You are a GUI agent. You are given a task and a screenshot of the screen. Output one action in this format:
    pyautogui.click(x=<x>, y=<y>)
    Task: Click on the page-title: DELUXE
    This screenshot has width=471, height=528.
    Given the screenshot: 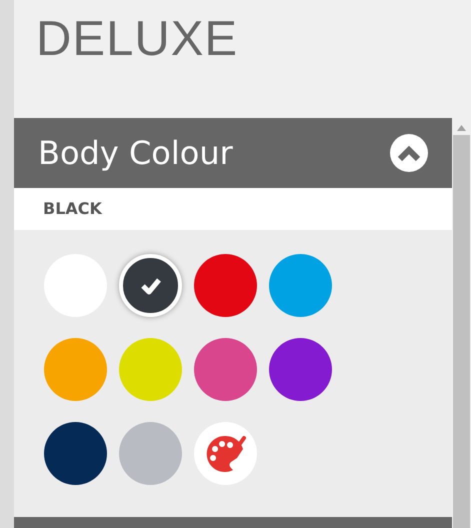 What is the action you would take?
    pyautogui.click(x=137, y=39)
    